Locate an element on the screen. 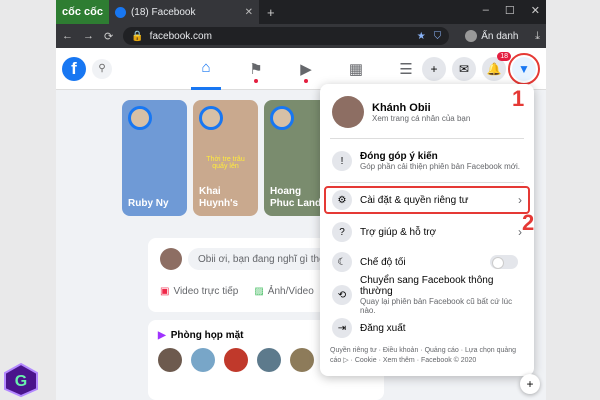  video-camera-icon: ▣ is located at coordinates (165, 291).